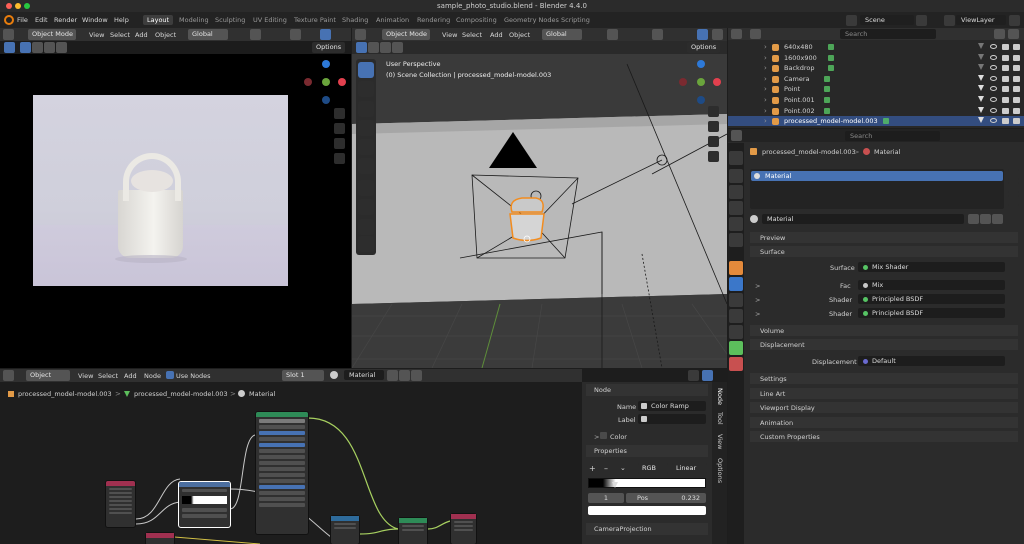 This screenshot has height=544, width=1024. I want to click on node-sidebar-toggle-icon, so click(693, 375).